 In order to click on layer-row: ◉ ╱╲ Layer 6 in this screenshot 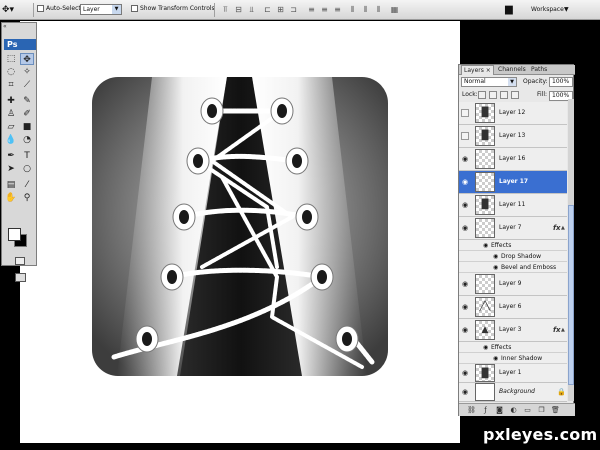, I will do `click(513, 307)`.